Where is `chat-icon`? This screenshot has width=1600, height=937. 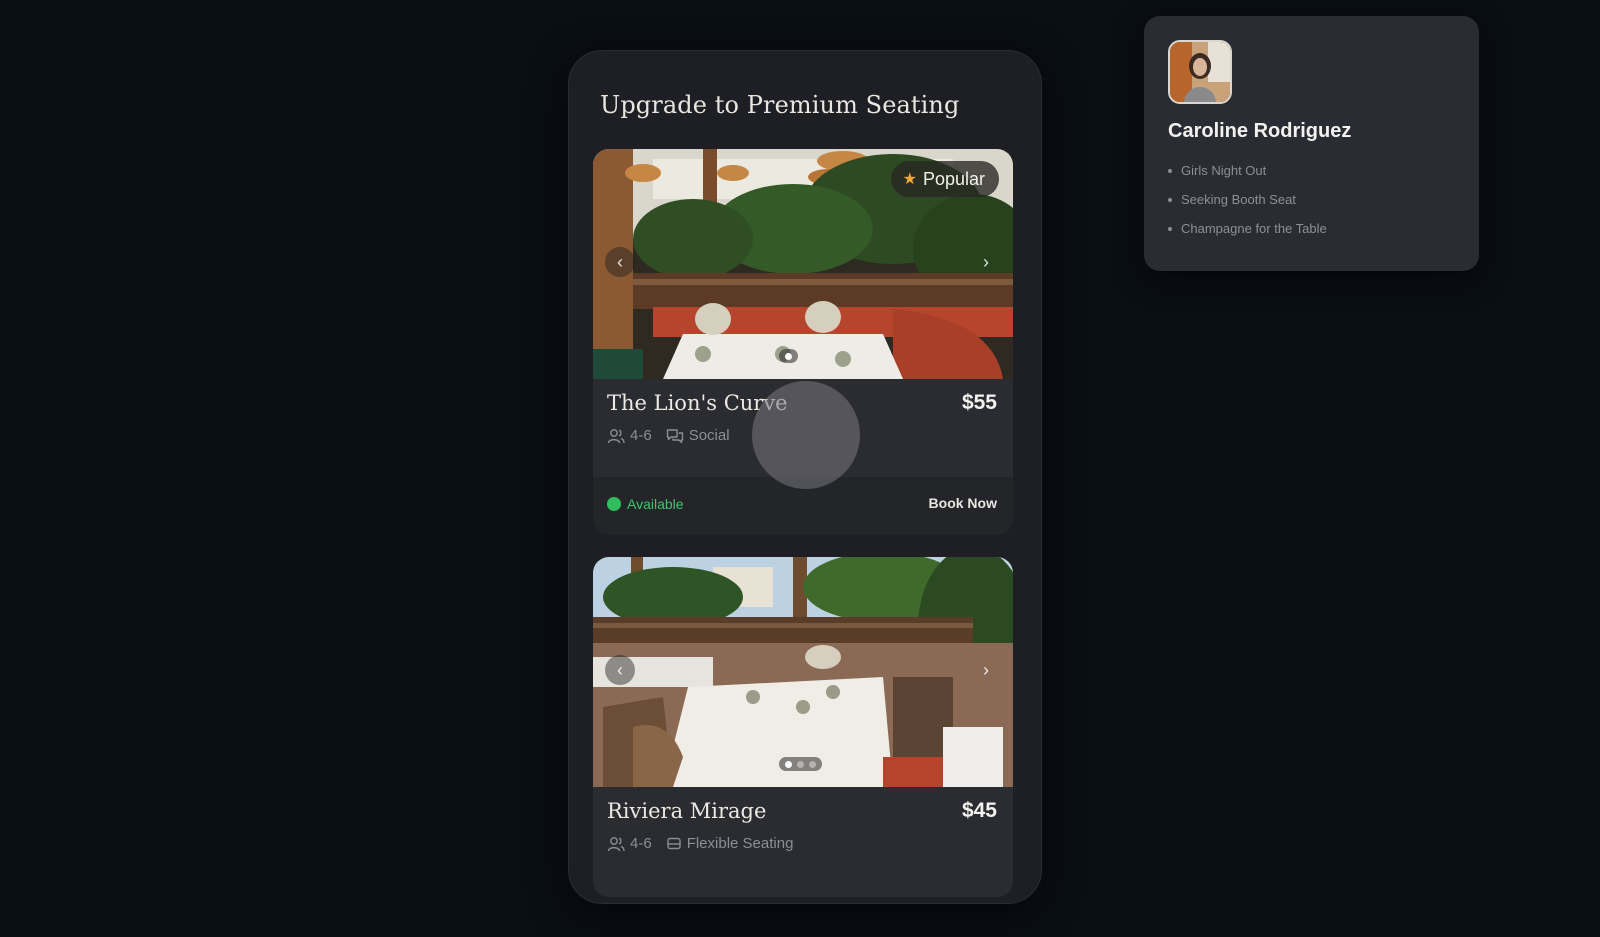 chat-icon is located at coordinates (674, 435).